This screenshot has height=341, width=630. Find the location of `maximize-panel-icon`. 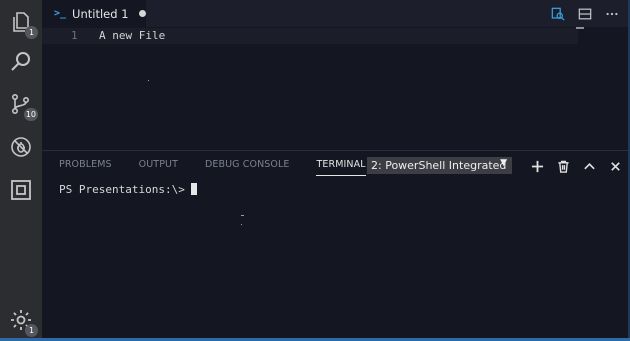

maximize-panel-icon is located at coordinates (589, 166).